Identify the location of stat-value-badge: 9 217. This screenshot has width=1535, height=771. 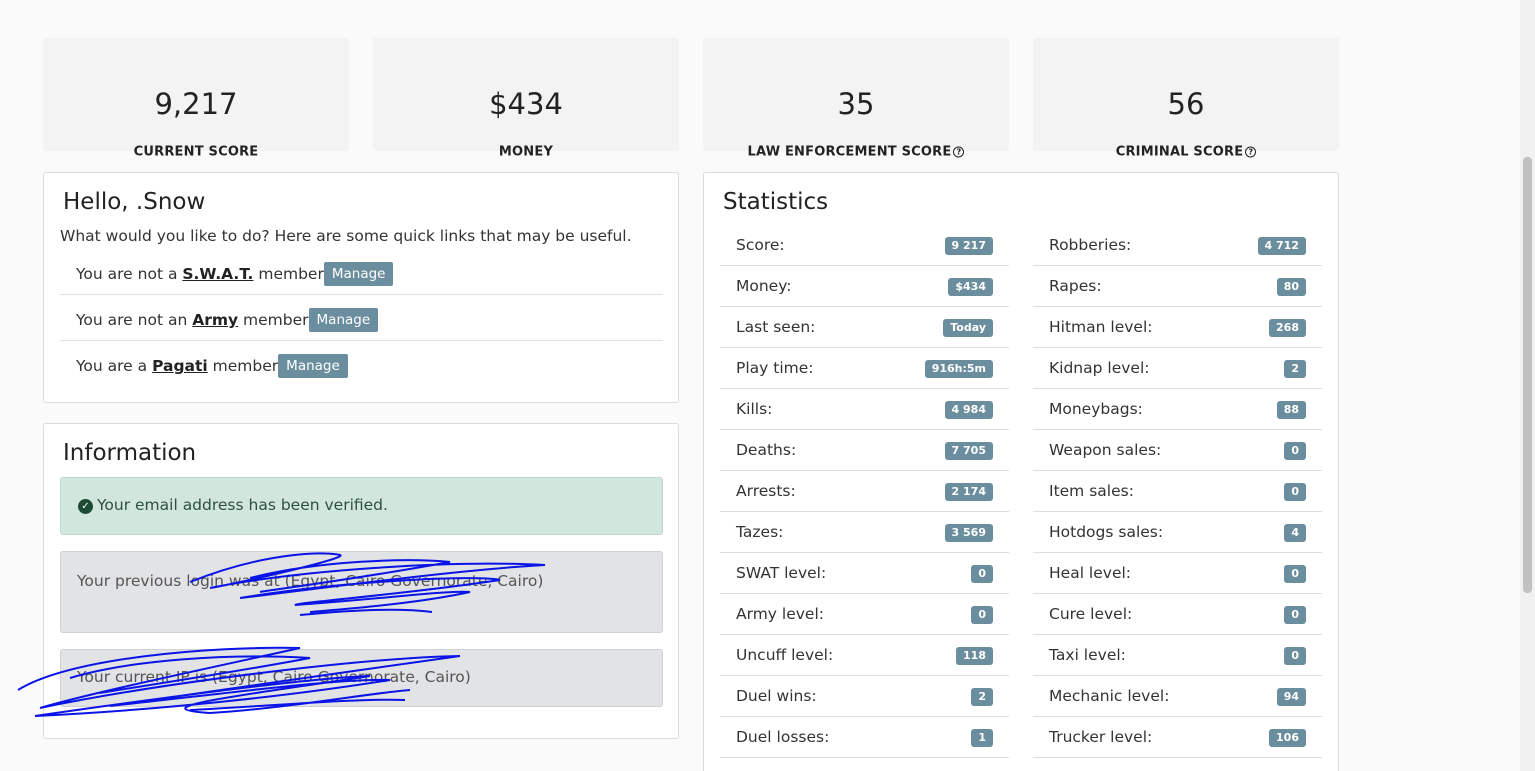
(968, 246).